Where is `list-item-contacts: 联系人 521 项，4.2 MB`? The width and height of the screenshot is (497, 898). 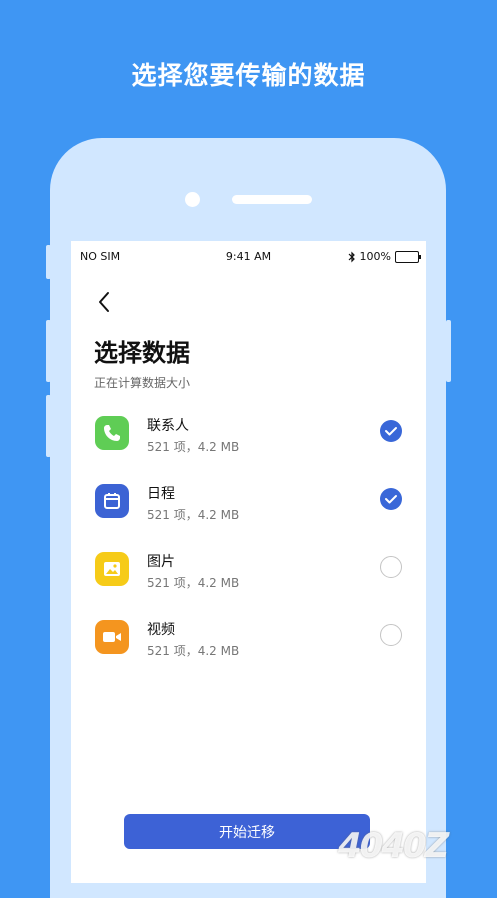 list-item-contacts: 联系人 521 项，4.2 MB is located at coordinates (248, 436).